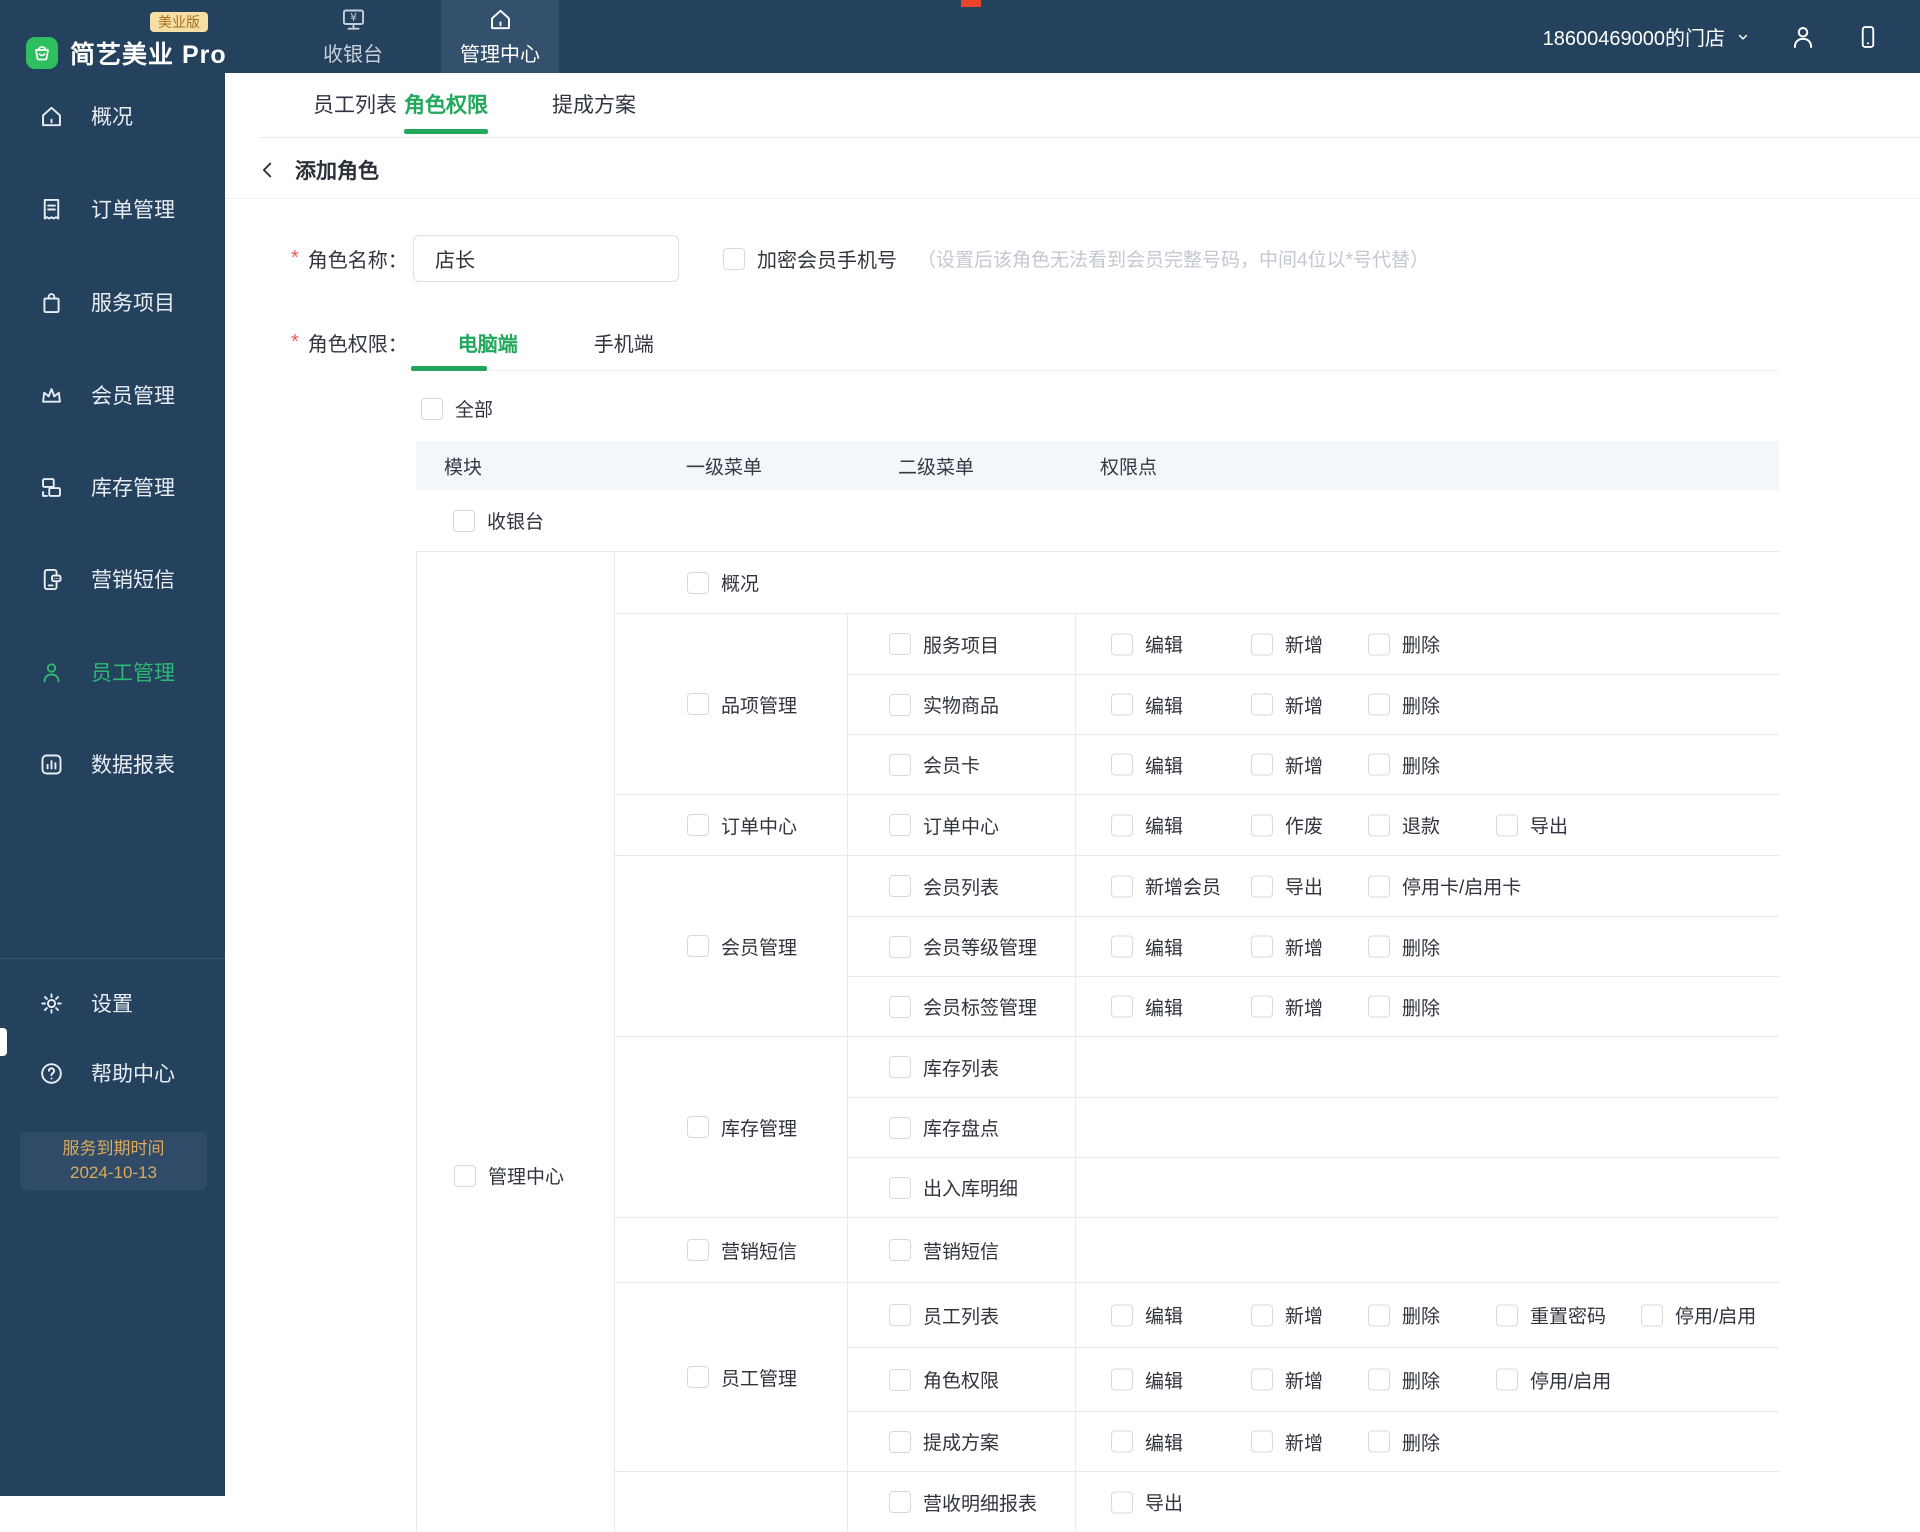 The height and width of the screenshot is (1532, 1920). Describe the element at coordinates (112, 1003) in the screenshot. I see `sidebar-item-settings: 设置` at that location.